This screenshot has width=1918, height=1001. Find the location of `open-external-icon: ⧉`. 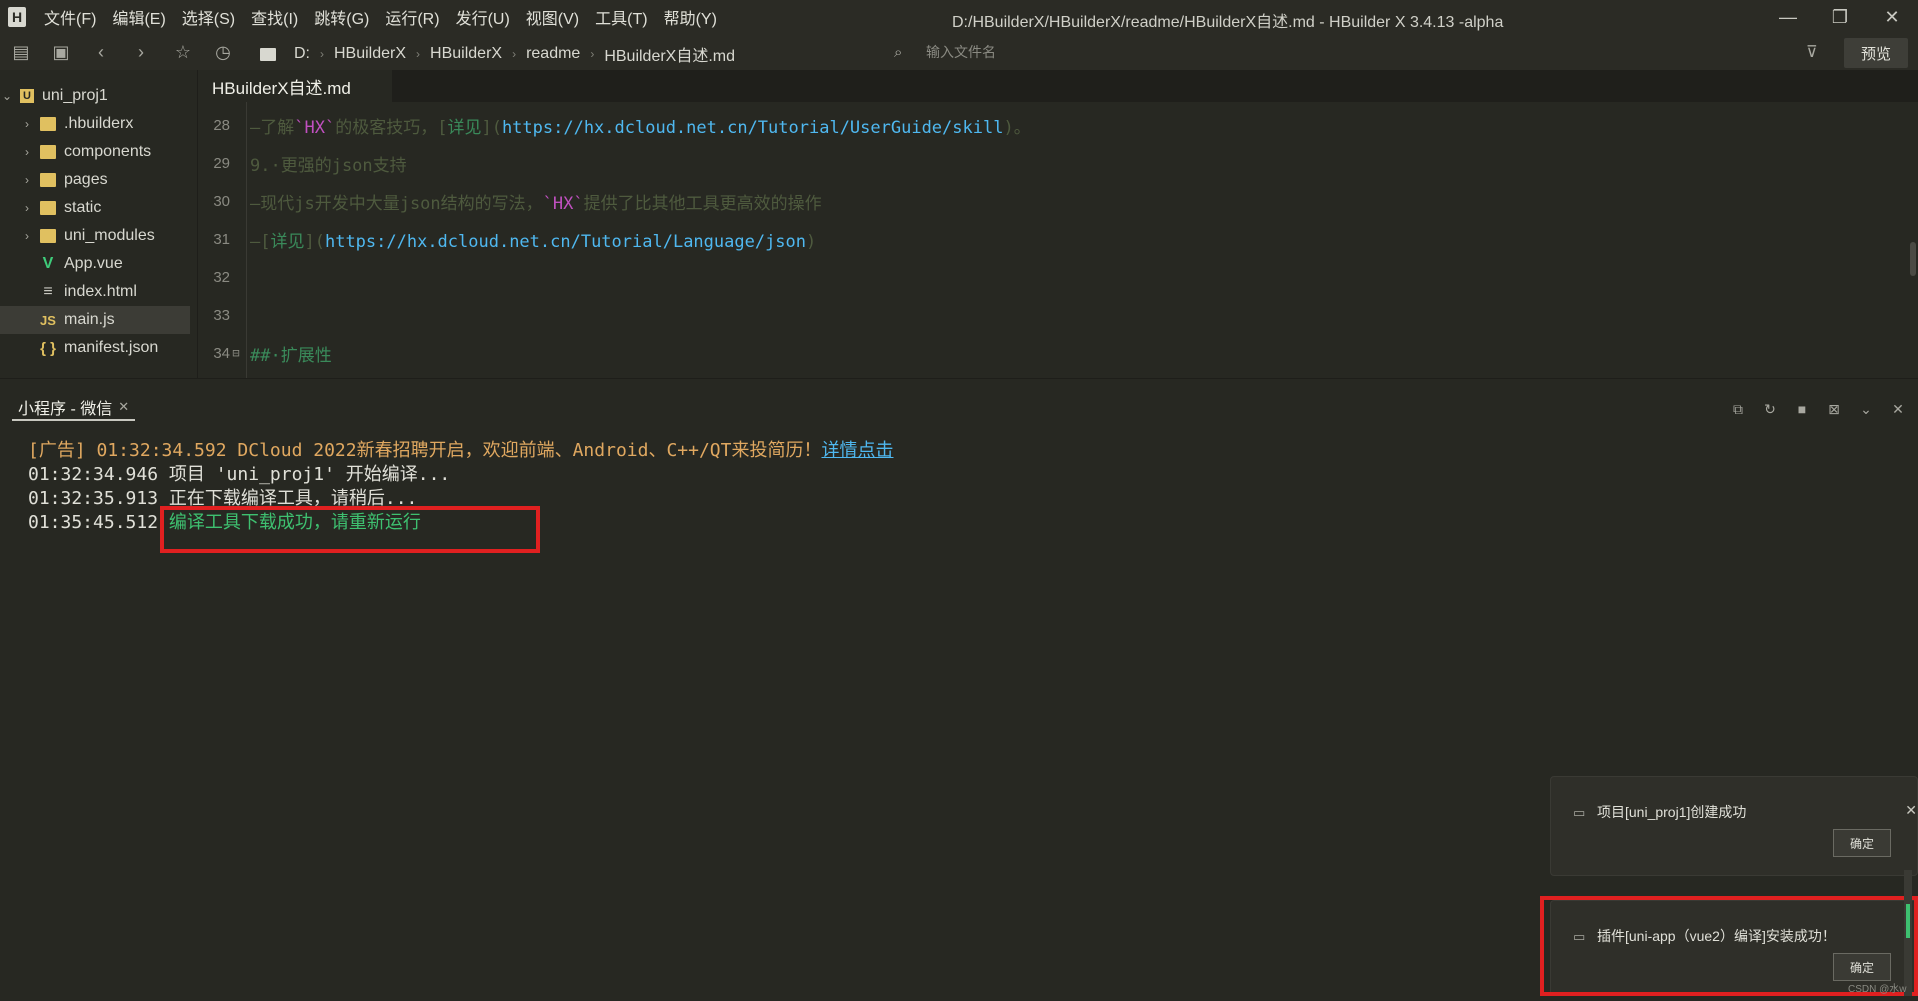

open-external-icon: ⧉ is located at coordinates (1738, 409).